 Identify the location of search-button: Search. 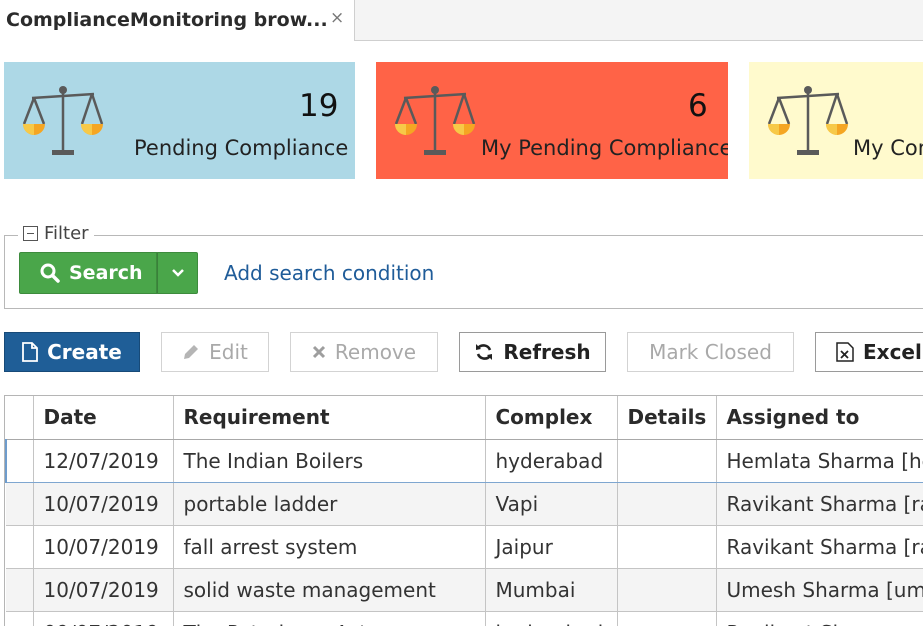
(88, 273).